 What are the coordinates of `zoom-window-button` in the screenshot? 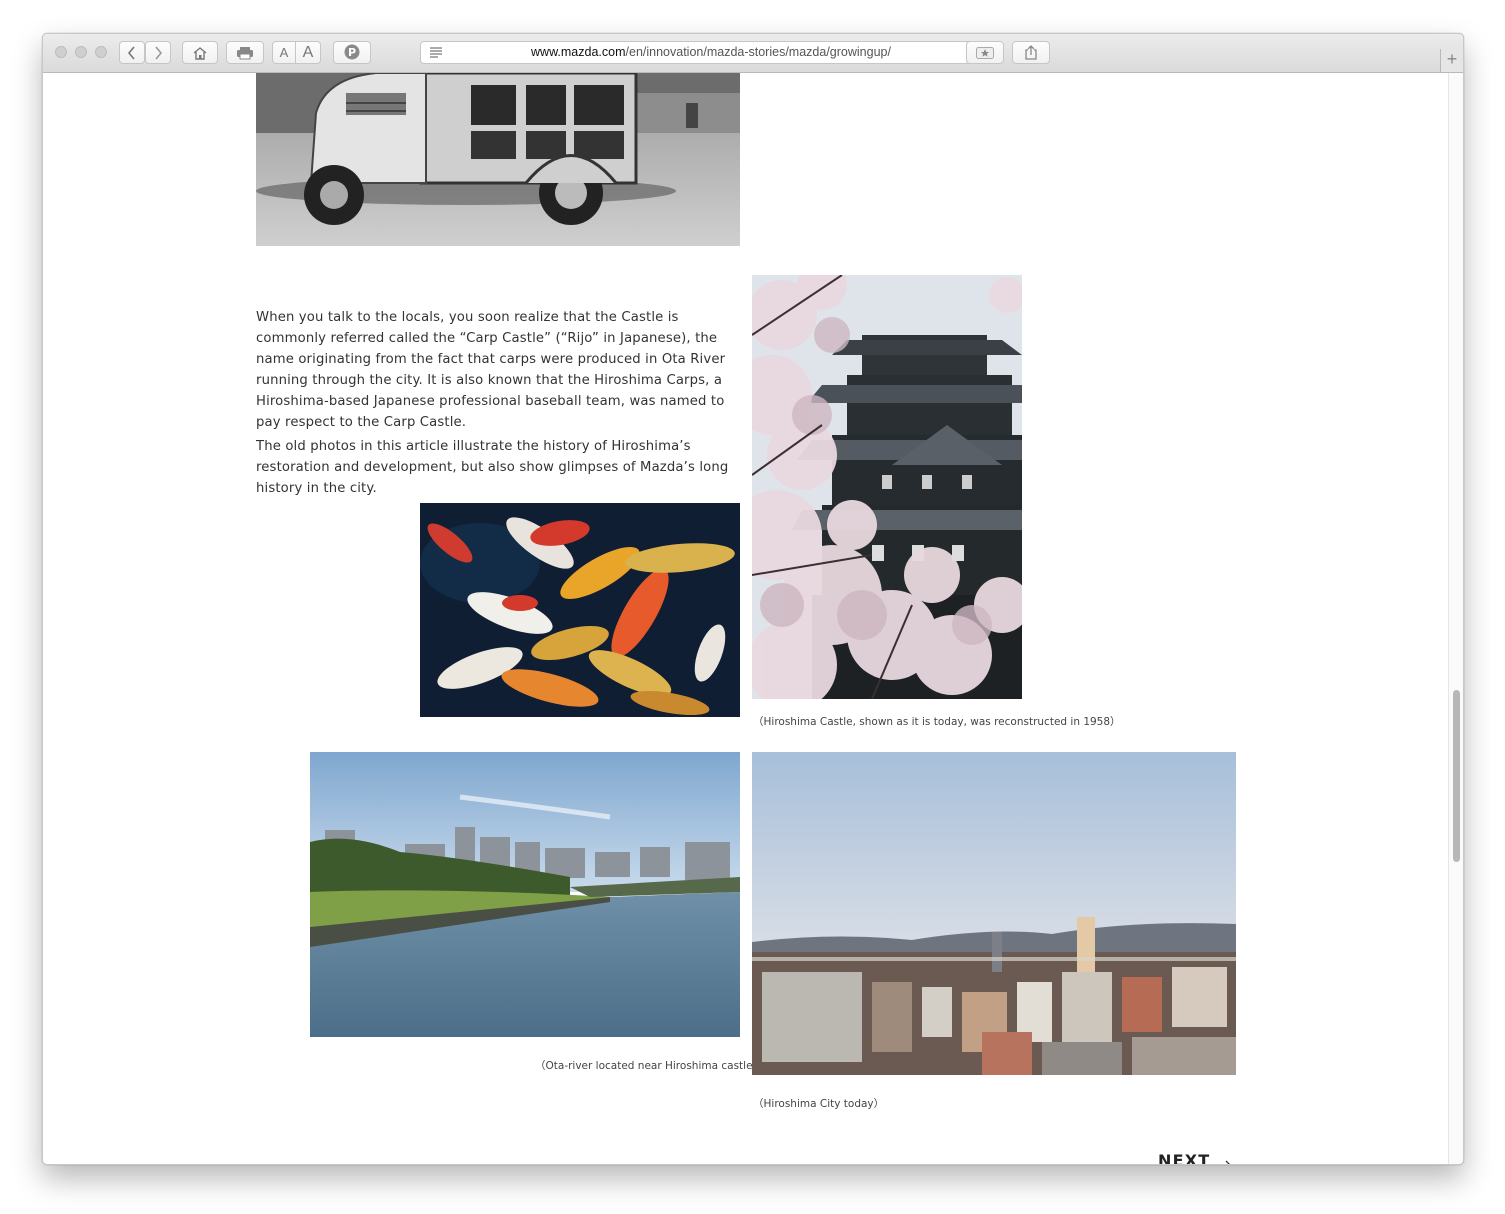 It's located at (101, 52).